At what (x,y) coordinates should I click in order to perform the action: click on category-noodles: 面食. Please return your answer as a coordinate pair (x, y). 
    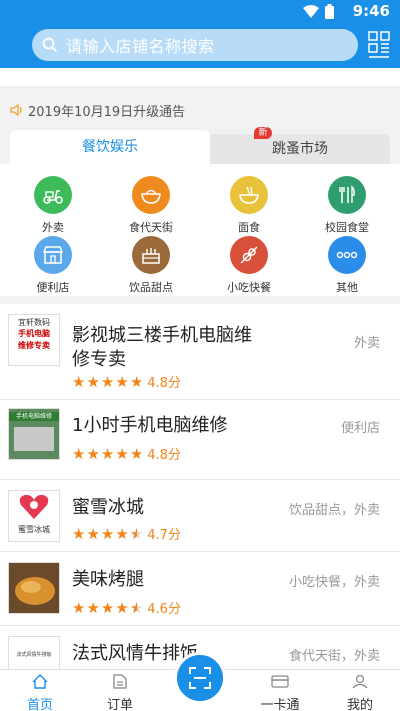
    Looking at the image, I should click on (249, 205).